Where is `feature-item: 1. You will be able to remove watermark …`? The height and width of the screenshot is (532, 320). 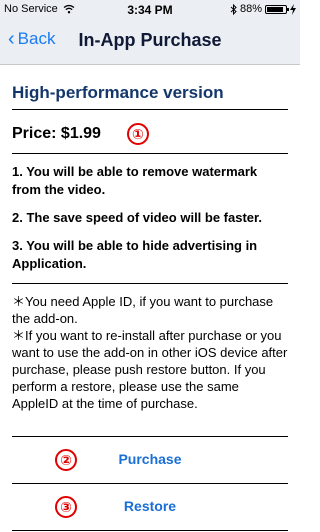
feature-item: 1. You will be able to remove watermark … is located at coordinates (135, 180).